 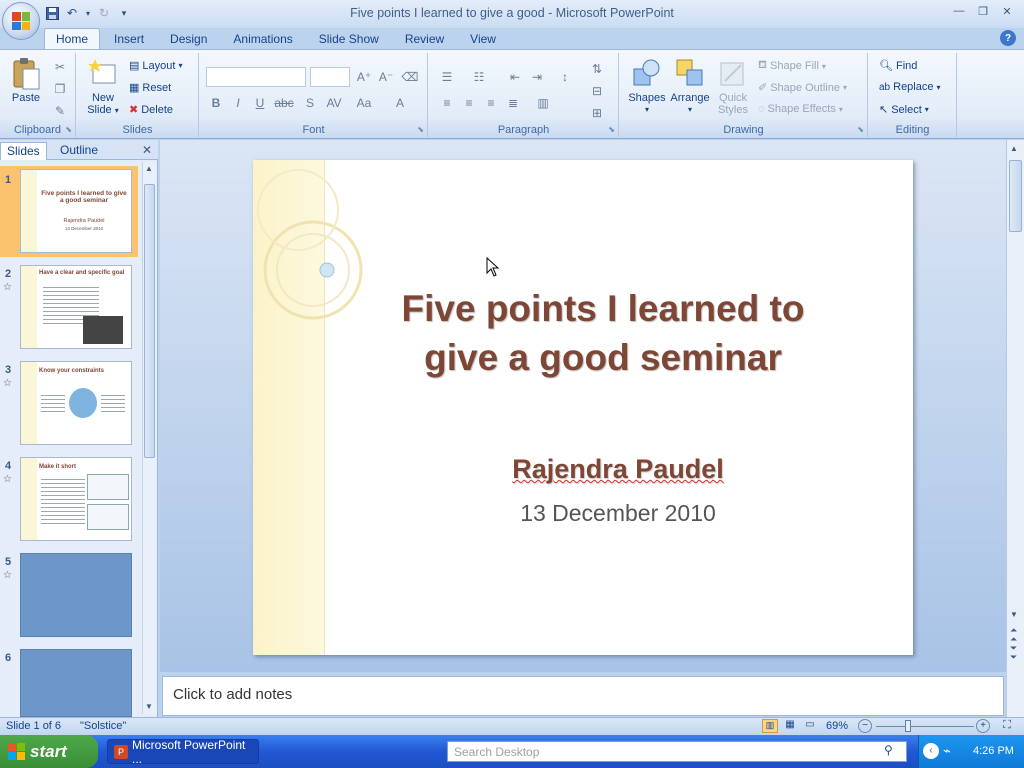 What do you see at coordinates (262, 39) in the screenshot?
I see `tab-animations: Animations` at bounding box center [262, 39].